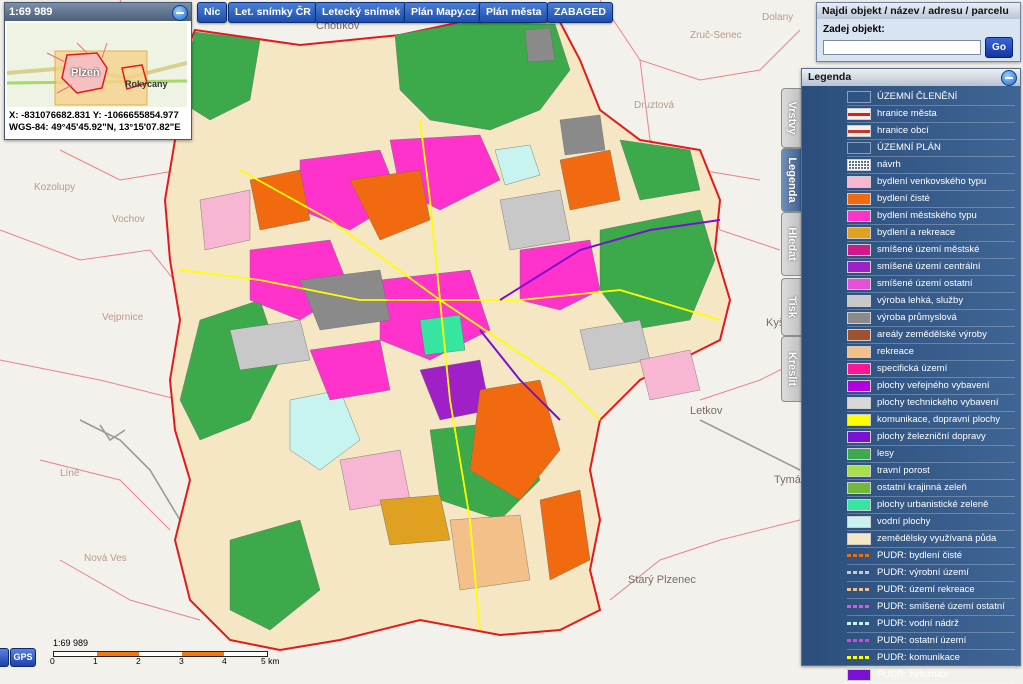  I want to click on overview-map, so click(97, 65).